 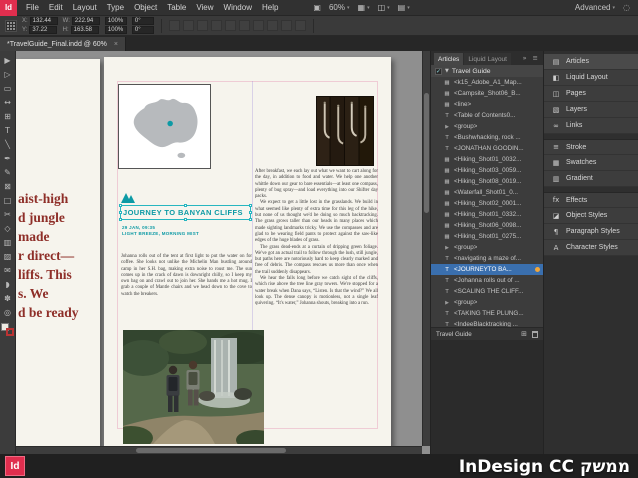 What do you see at coordinates (202, 25) in the screenshot?
I see `rotate-cw-button` at bounding box center [202, 25].